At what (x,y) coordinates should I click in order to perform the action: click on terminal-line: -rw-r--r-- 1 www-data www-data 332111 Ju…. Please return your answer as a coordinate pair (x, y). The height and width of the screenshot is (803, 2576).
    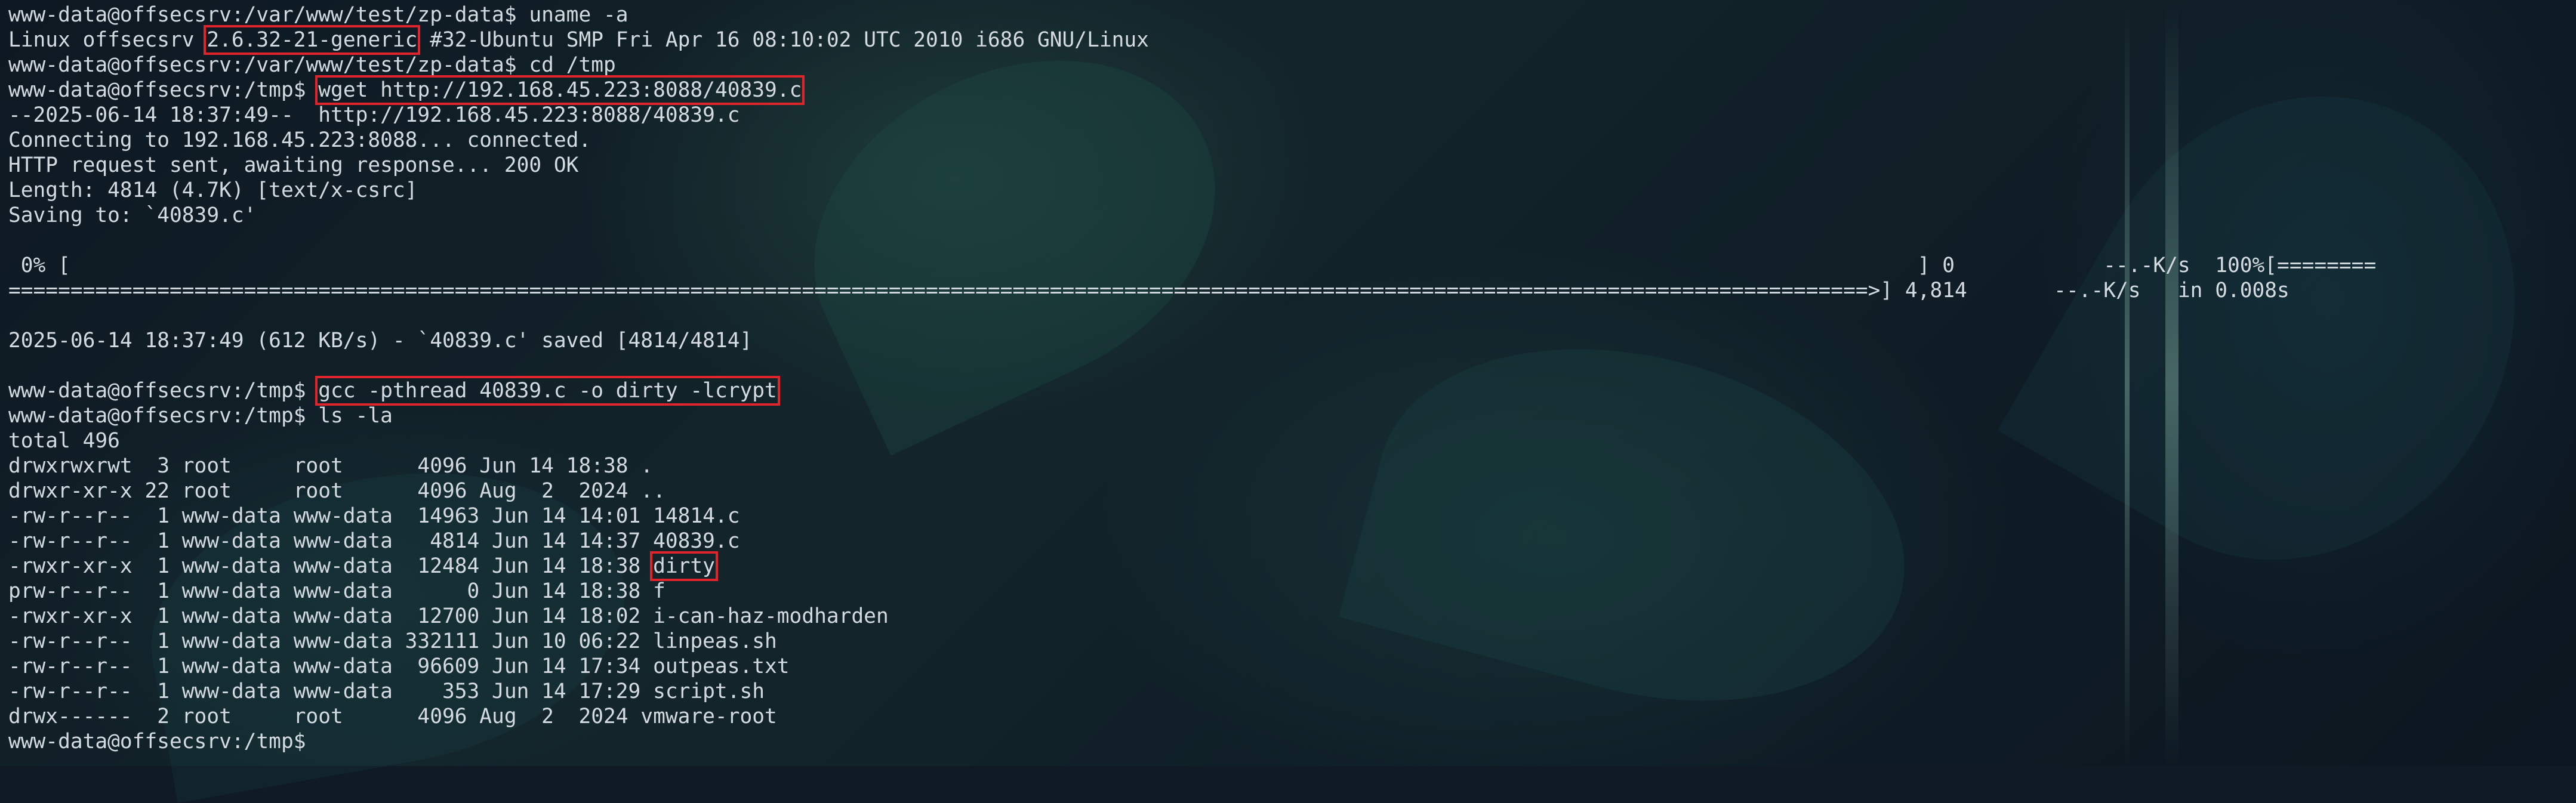
    Looking at the image, I should click on (392, 641).